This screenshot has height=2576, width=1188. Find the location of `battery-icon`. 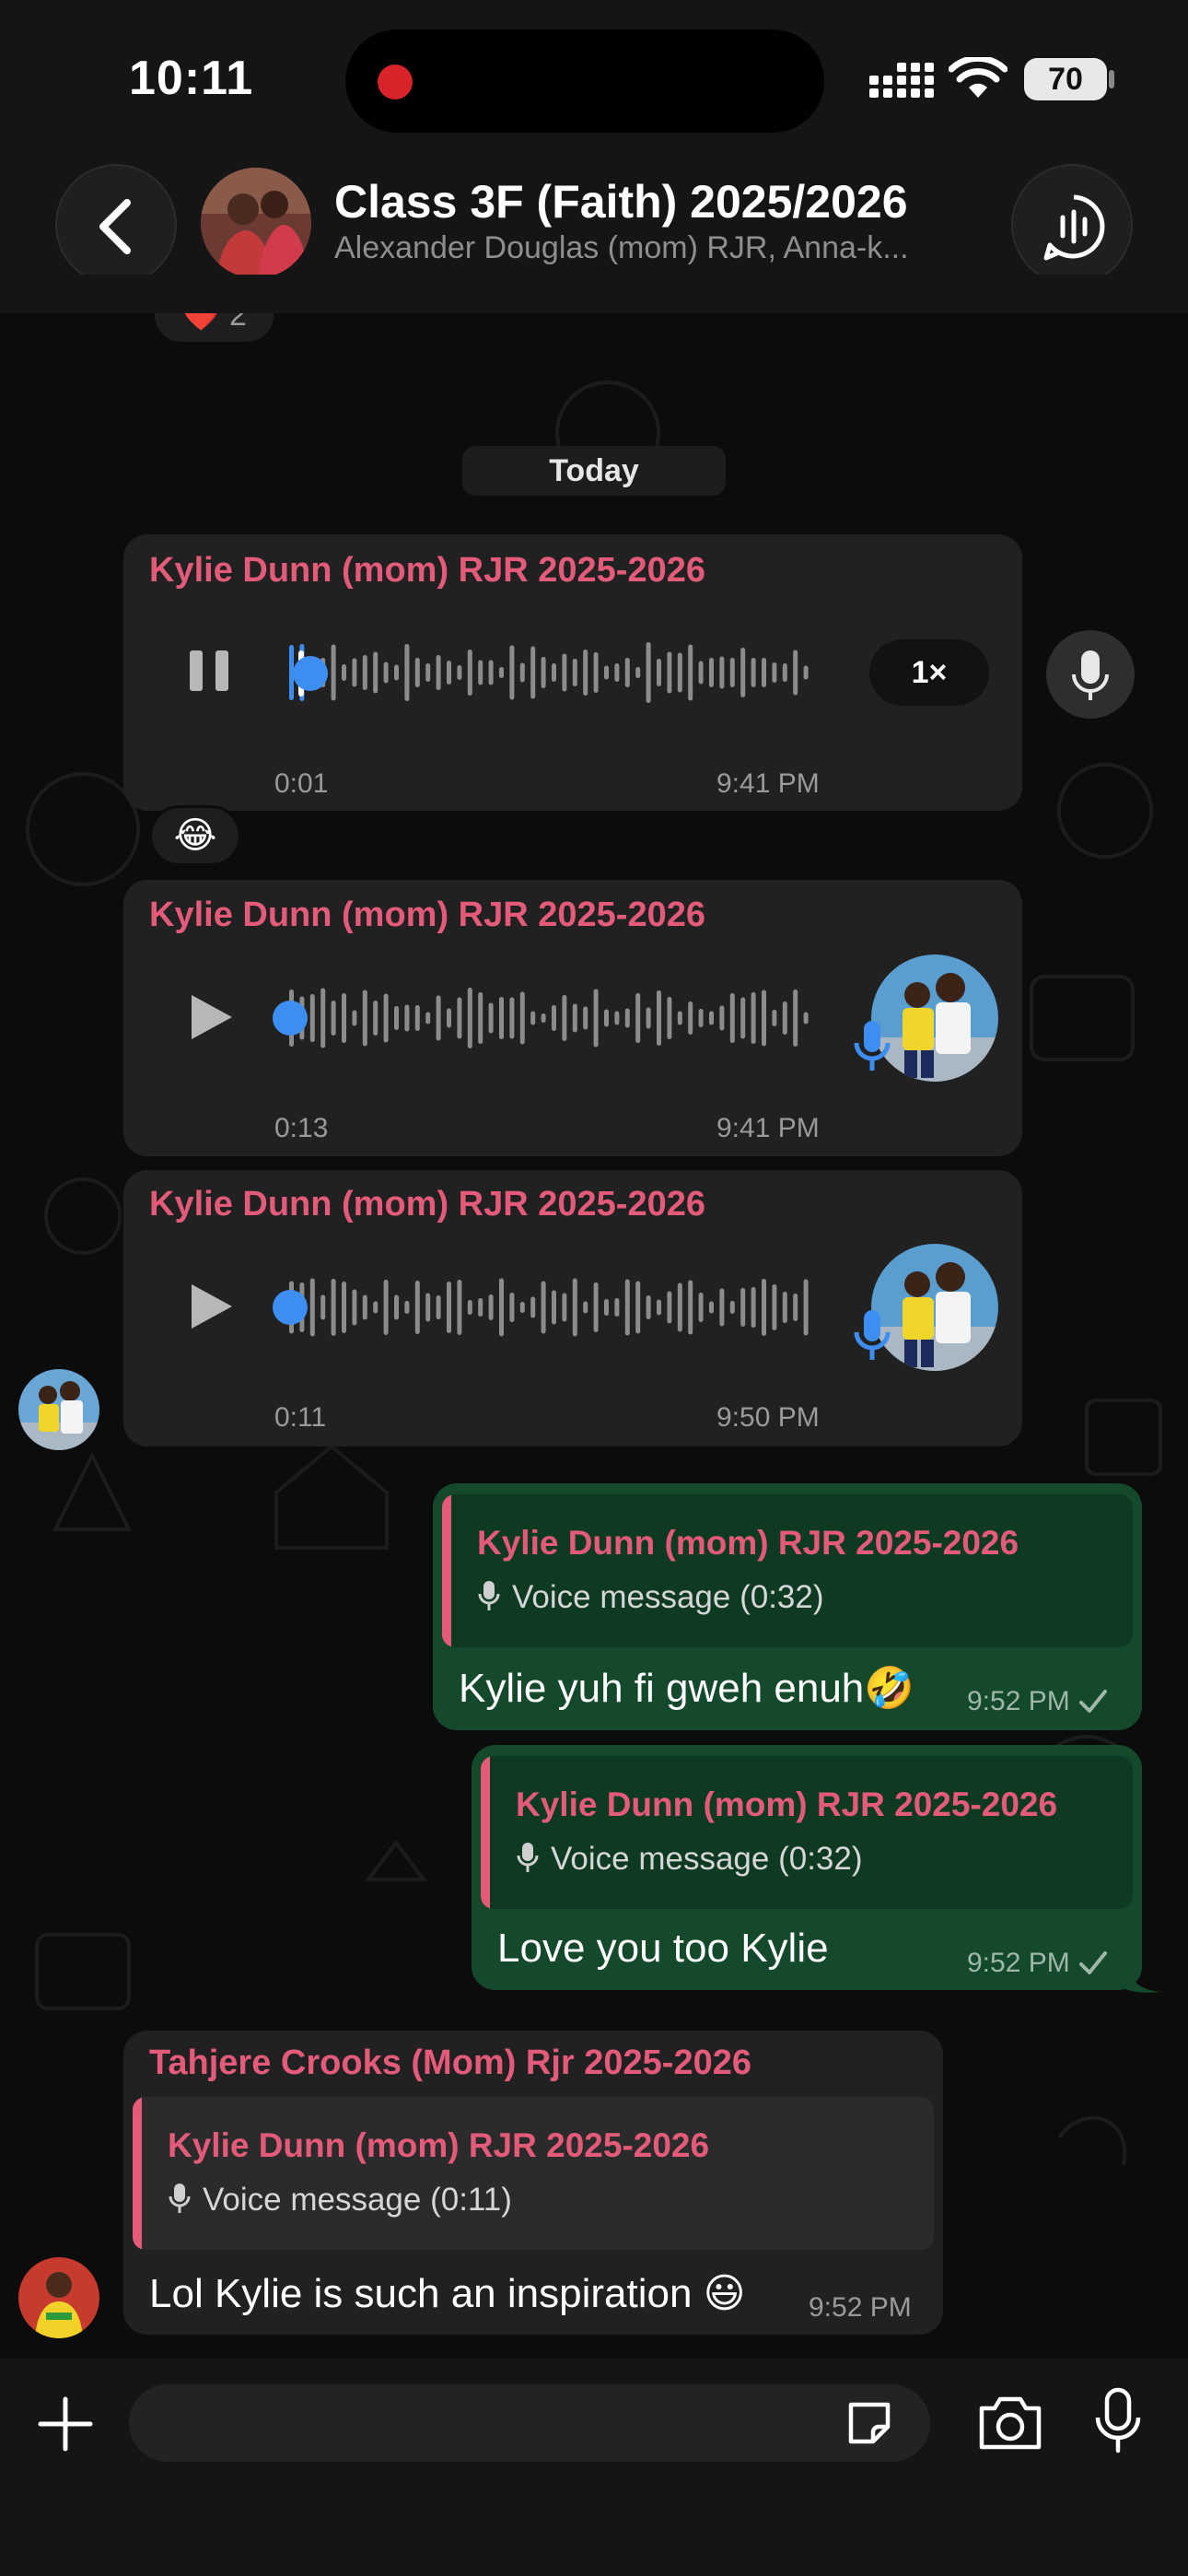

battery-icon is located at coordinates (1111, 79).